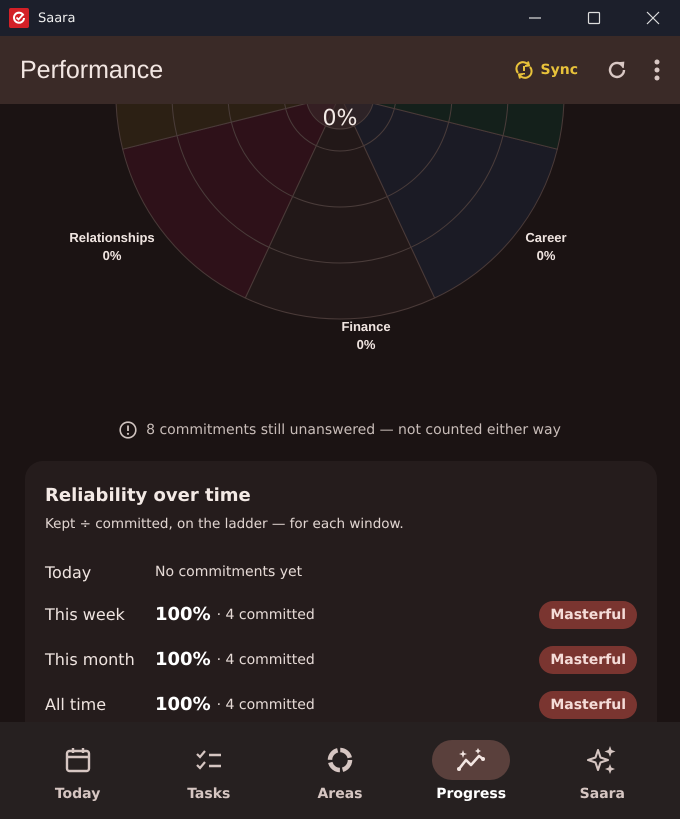 The image size is (680, 819). What do you see at coordinates (92, 70) in the screenshot?
I see `page-title: Performance` at bounding box center [92, 70].